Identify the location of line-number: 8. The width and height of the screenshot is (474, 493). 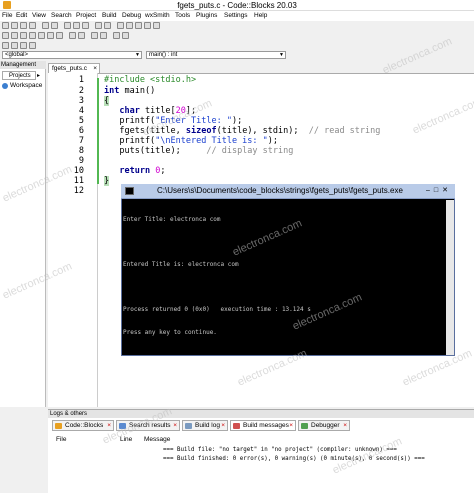
(81, 151).